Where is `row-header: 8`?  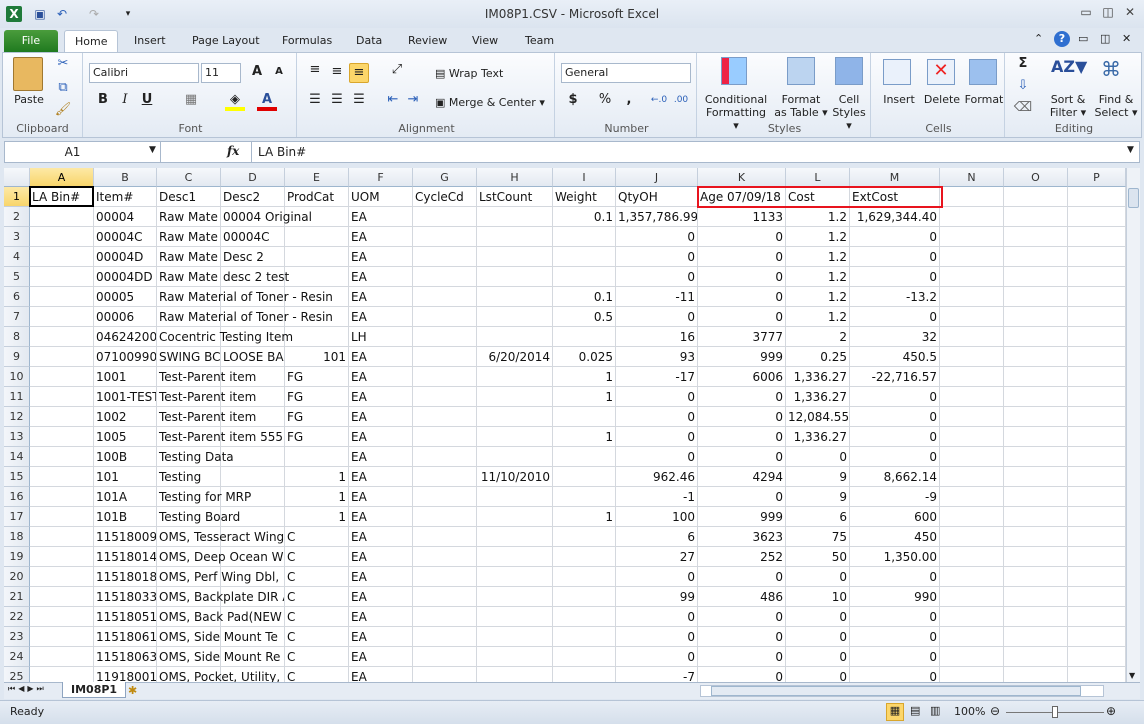 row-header: 8 is located at coordinates (17, 337).